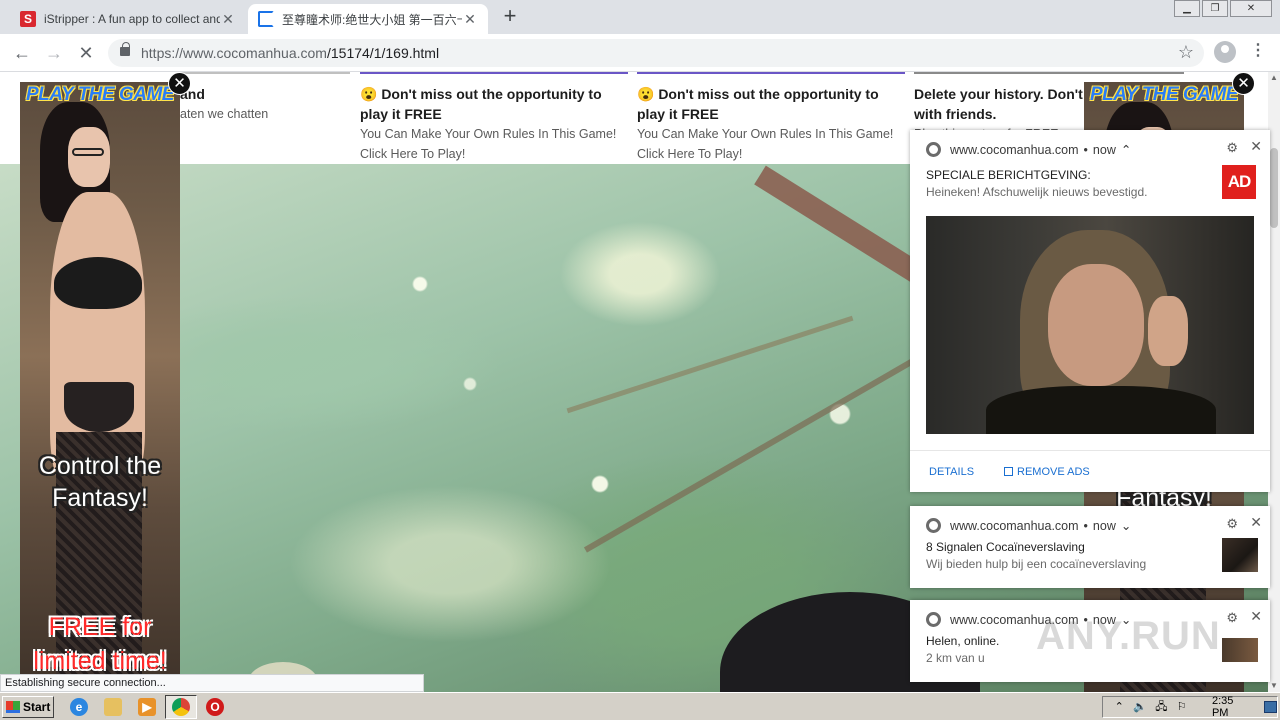 Image resolution: width=1280 pixels, height=720 pixels. What do you see at coordinates (13, 707) in the screenshot?
I see `windows-logo-icon` at bounding box center [13, 707].